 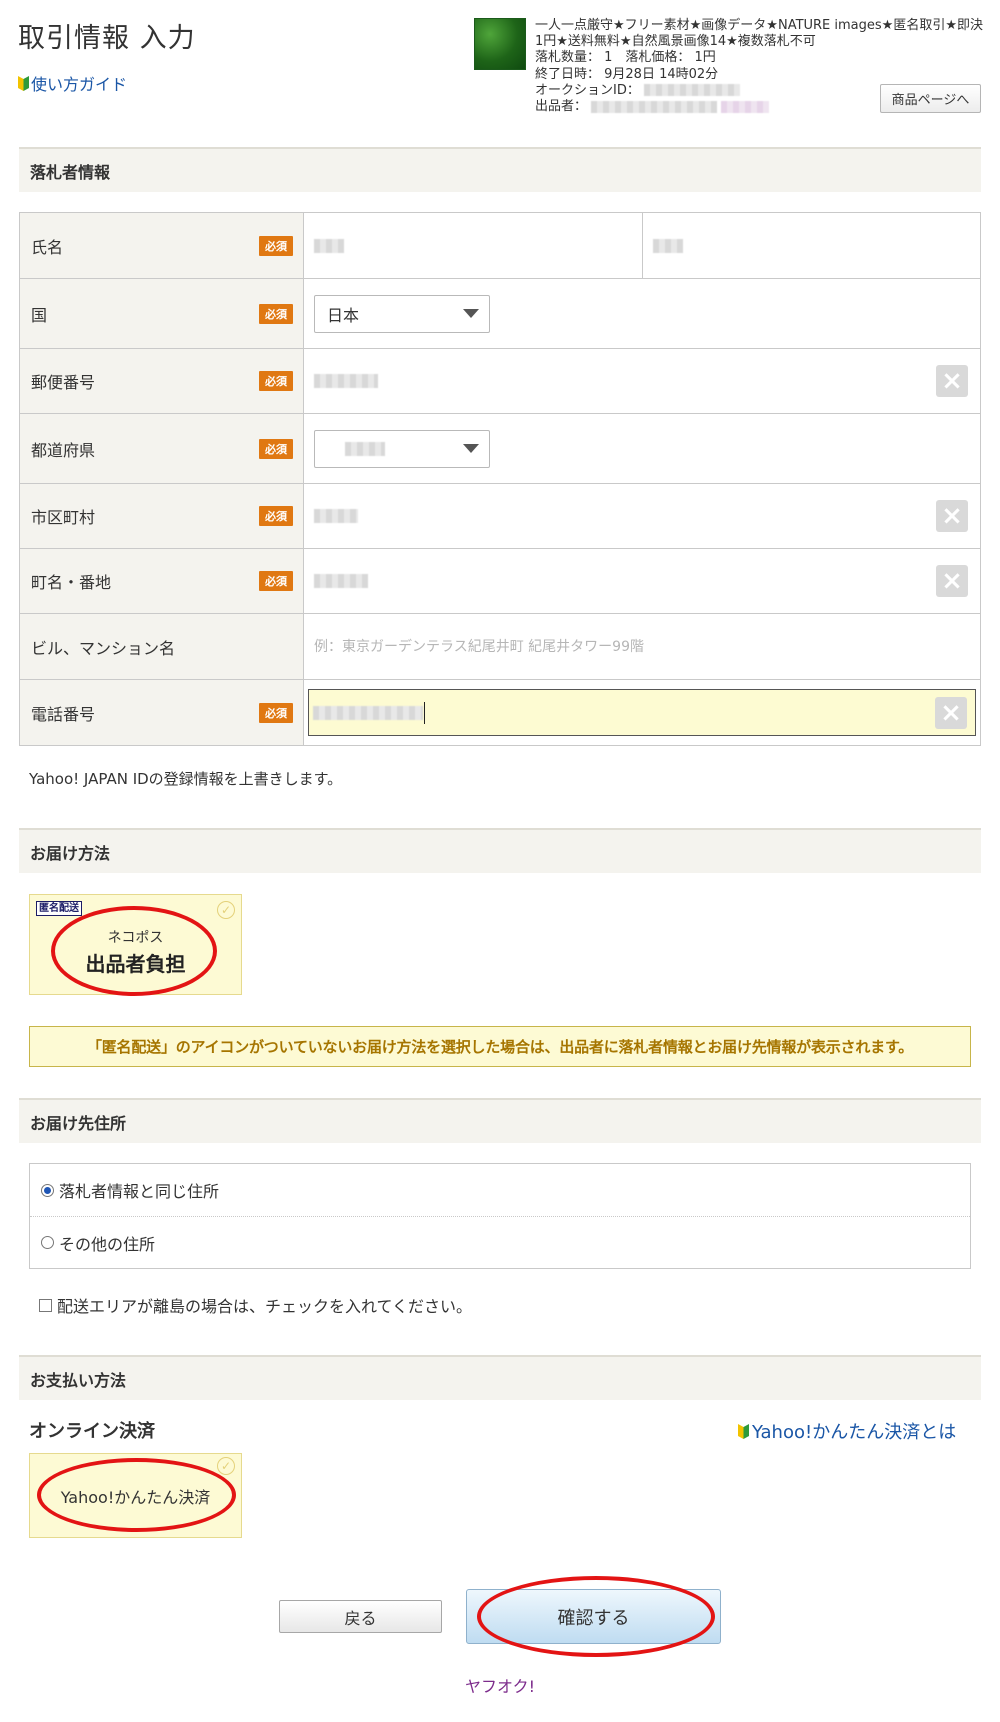 What do you see at coordinates (92, 1431) in the screenshot?
I see `online-payment-label: オンライン決済` at bounding box center [92, 1431].